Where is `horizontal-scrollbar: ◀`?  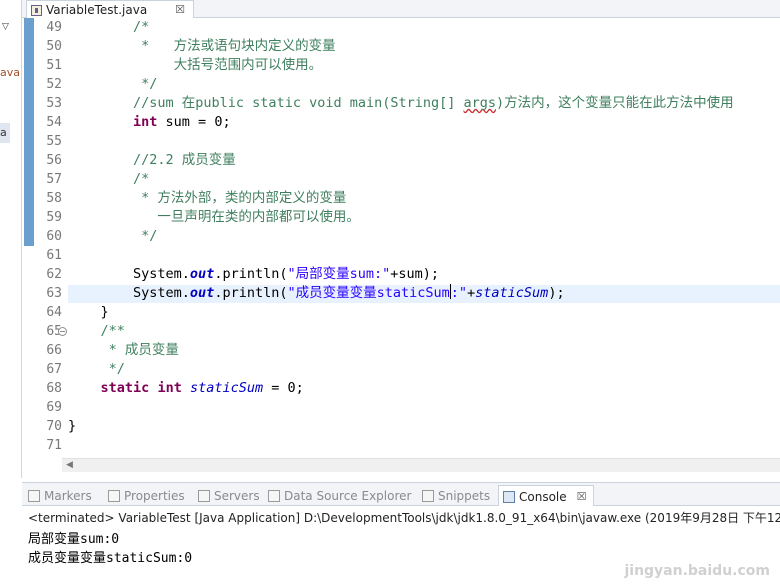
horizontal-scrollbar: ◀ is located at coordinates (421, 465).